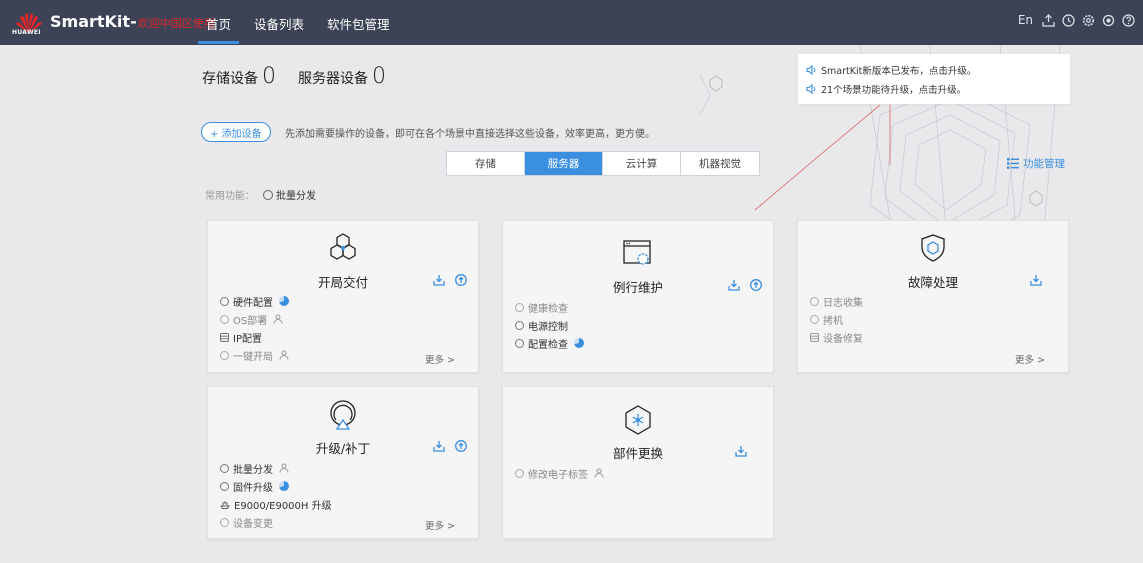 The width and height of the screenshot is (1143, 563). What do you see at coordinates (843, 337) in the screenshot?
I see `item-label: 设备修复` at bounding box center [843, 337].